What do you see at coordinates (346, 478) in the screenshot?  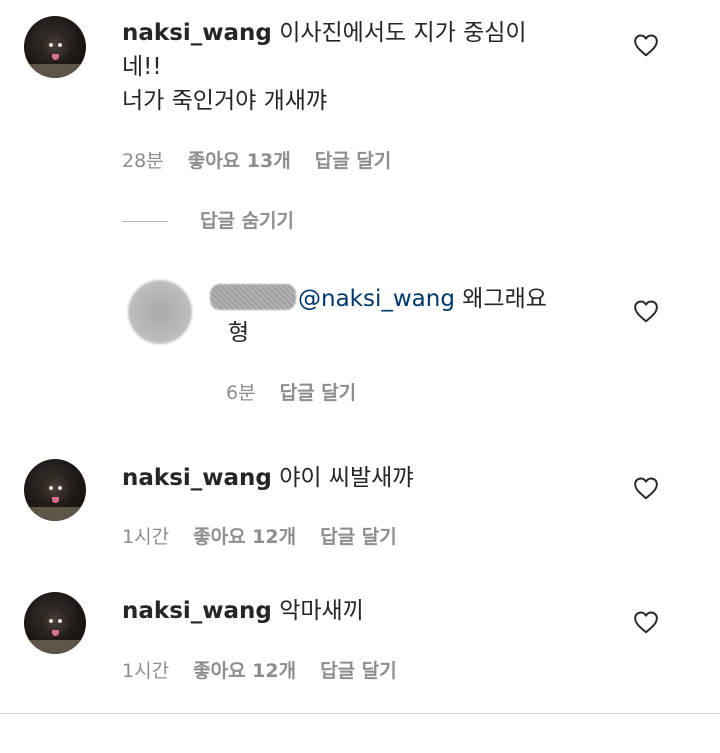 I see `comment-body: 야이 씨발새꺄` at bounding box center [346, 478].